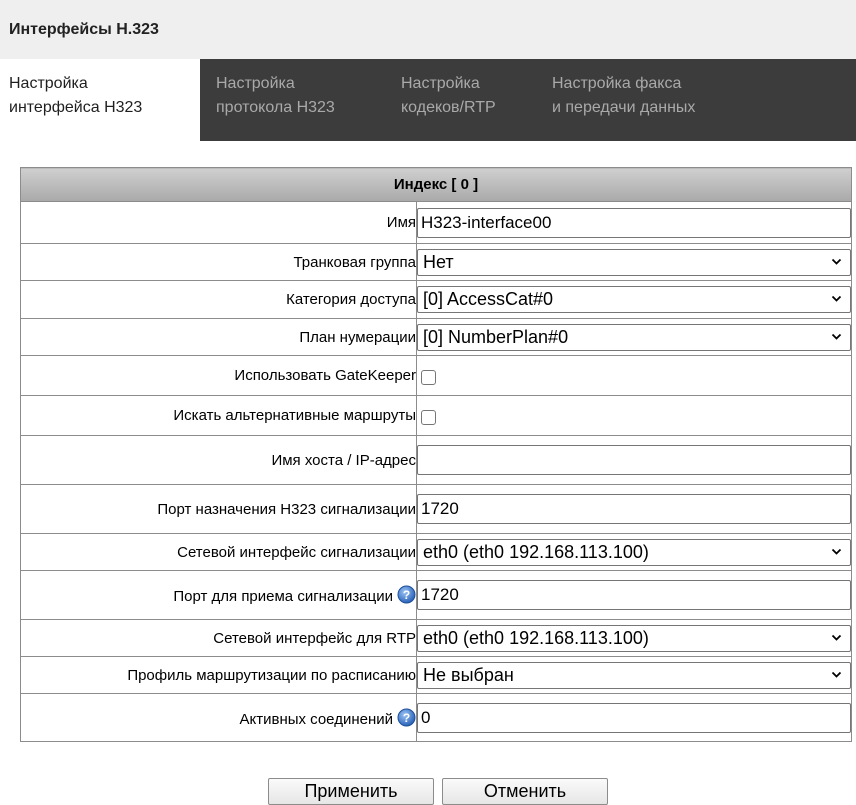 Image resolution: width=856 pixels, height=805 pixels. What do you see at coordinates (634, 675) in the screenshot?
I see `schedule-profile-select: Не выбран` at bounding box center [634, 675].